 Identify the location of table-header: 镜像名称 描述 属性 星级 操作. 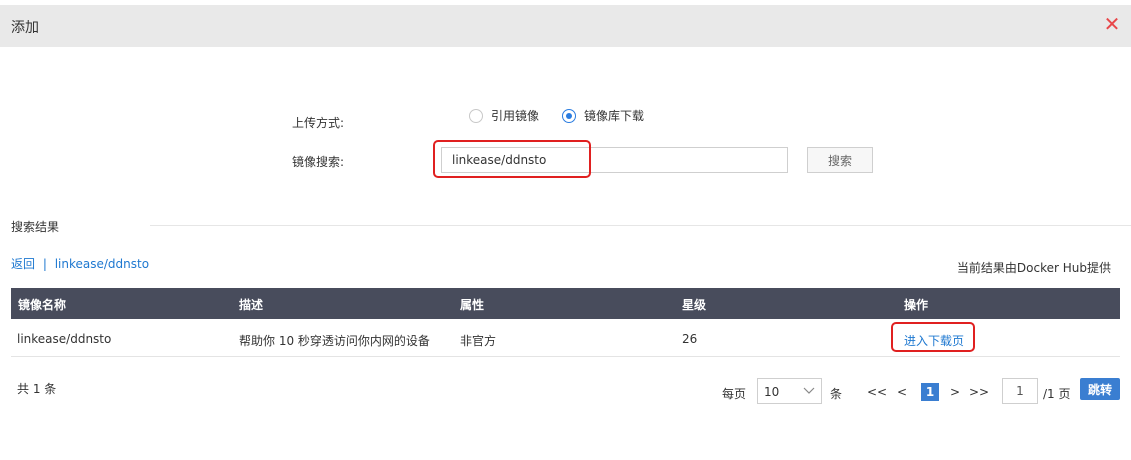
(565, 303).